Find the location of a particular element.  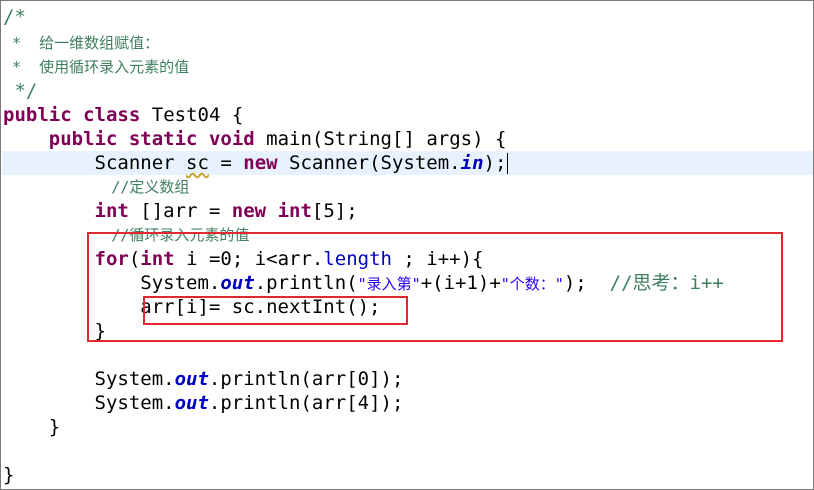

code-line-print-last: System.out.println(arr[4]); is located at coordinates (203, 403).